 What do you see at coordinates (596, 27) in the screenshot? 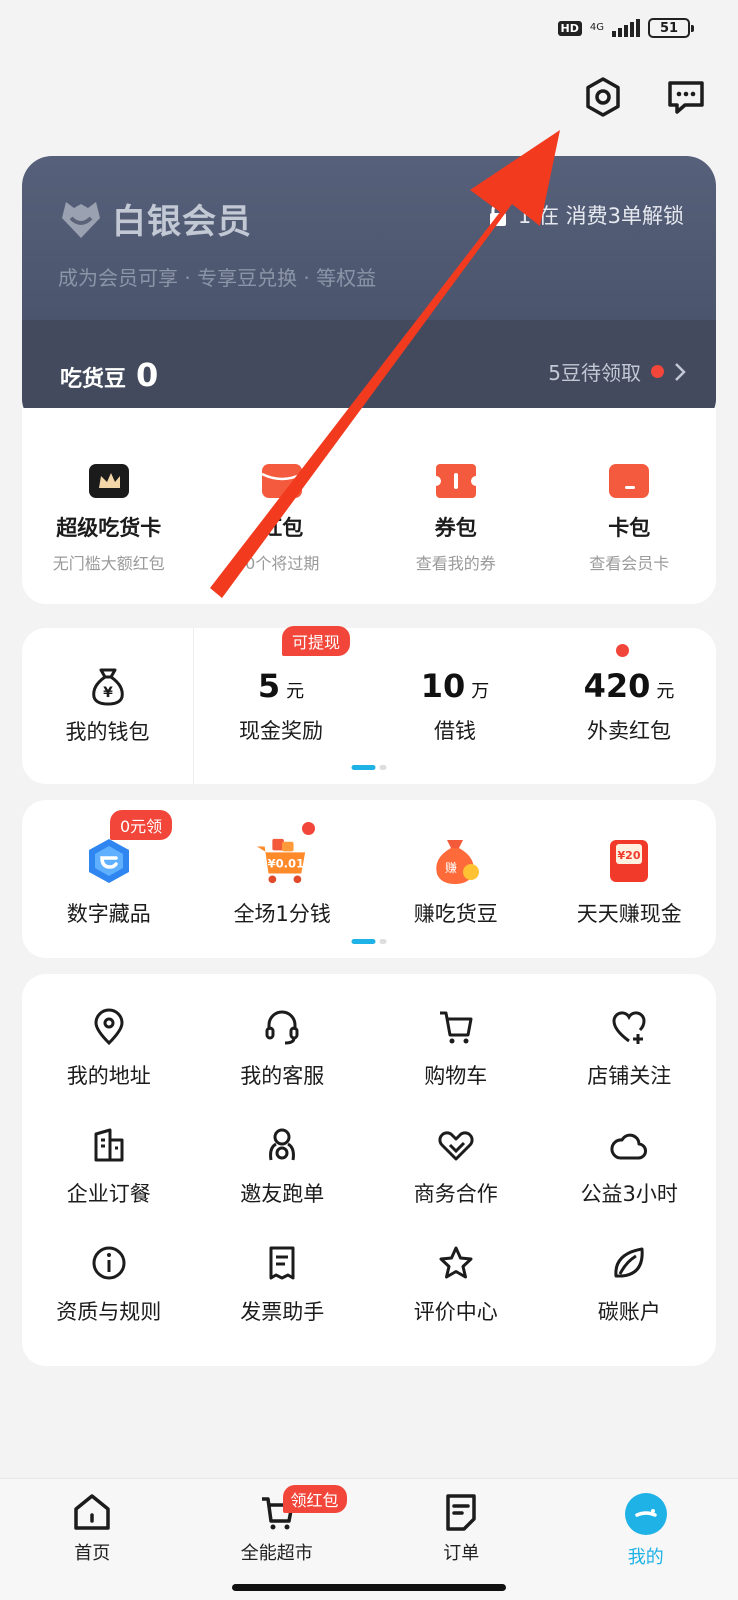
I see `network-indicator: 4G` at bounding box center [596, 27].